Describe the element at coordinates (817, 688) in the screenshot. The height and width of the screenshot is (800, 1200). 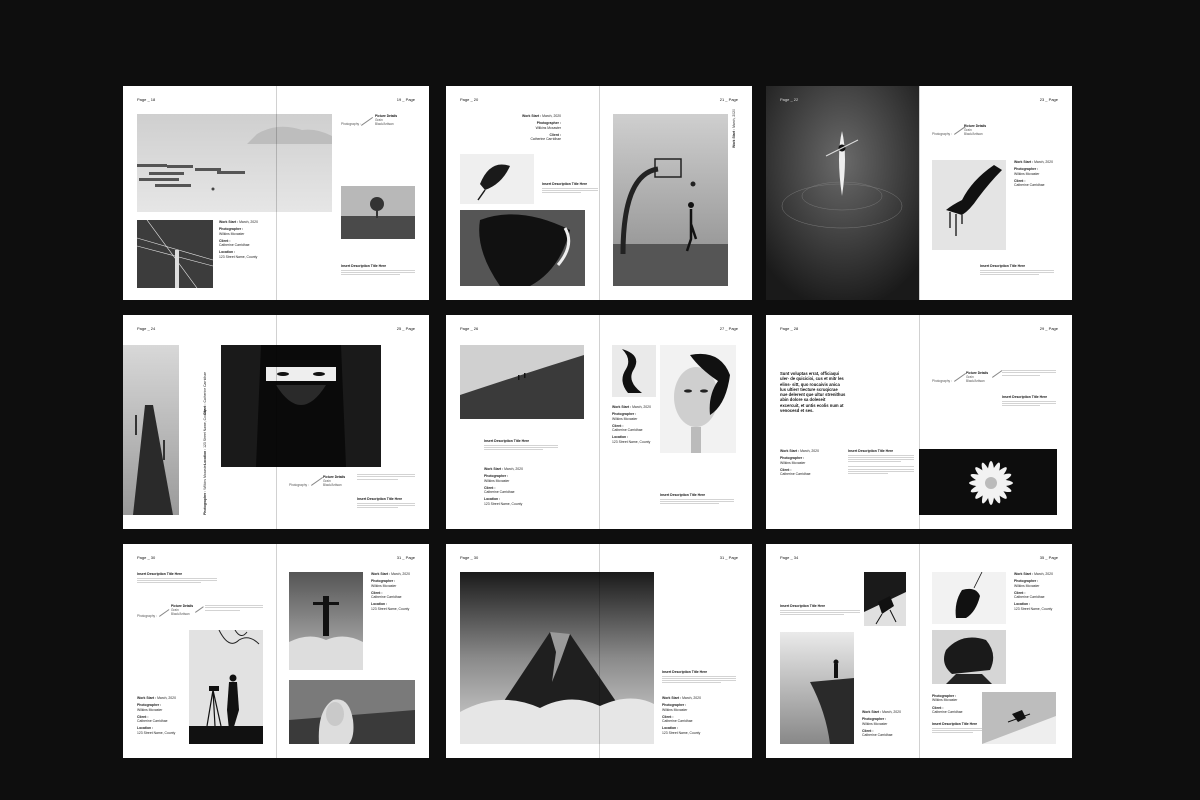
I see `cliff-hiker-photo` at that location.